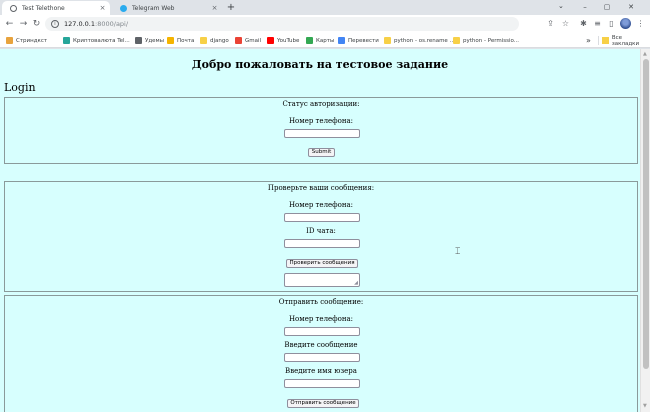  What do you see at coordinates (322, 263) in the screenshot?
I see `check-messages-button: Проверить сообщения` at bounding box center [322, 263].